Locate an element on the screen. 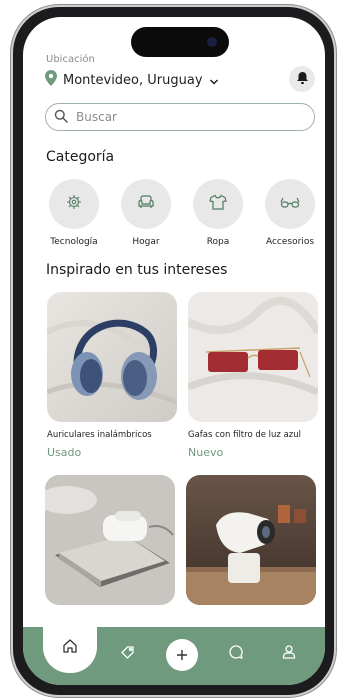 The image size is (348, 699). search-input is located at coordinates (186, 117).